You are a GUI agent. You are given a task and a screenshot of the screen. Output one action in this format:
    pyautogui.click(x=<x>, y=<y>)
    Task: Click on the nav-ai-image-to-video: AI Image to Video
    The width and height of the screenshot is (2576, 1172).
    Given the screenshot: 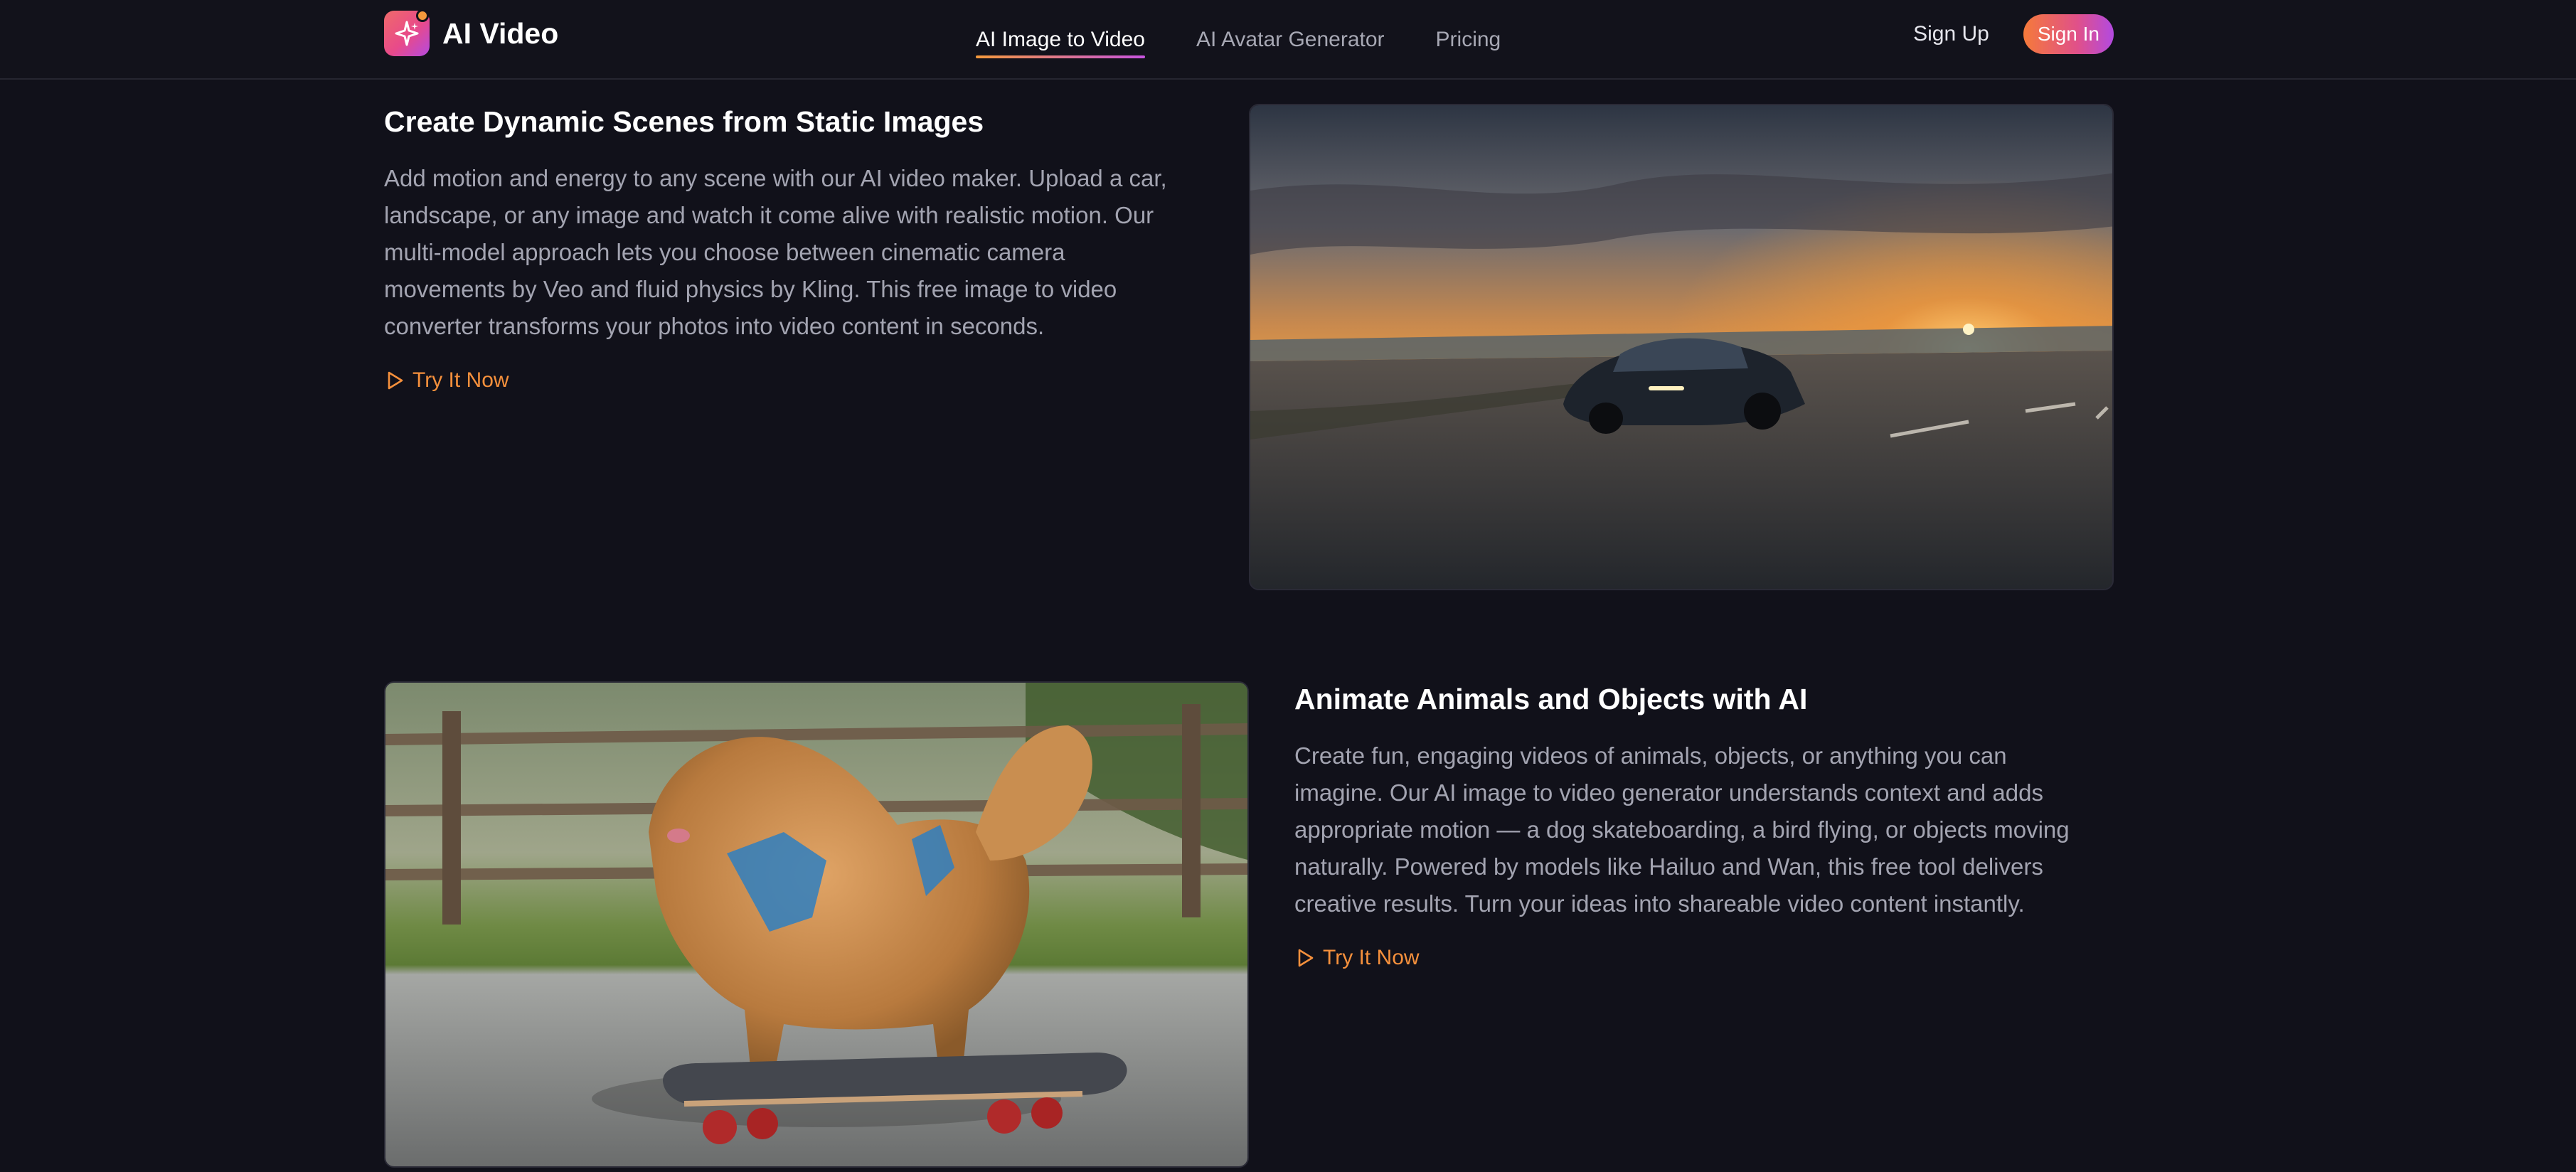 What is the action you would take?
    pyautogui.click(x=1060, y=40)
    